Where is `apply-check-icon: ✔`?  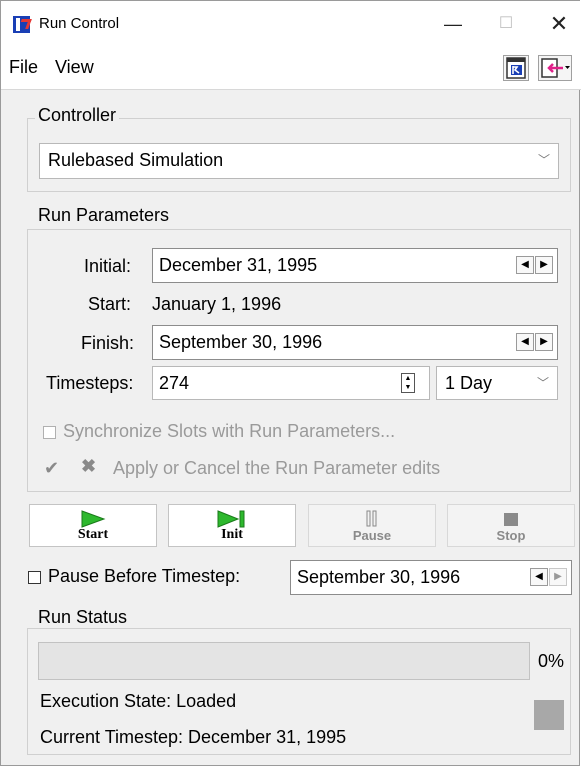 apply-check-icon: ✔ is located at coordinates (51, 468).